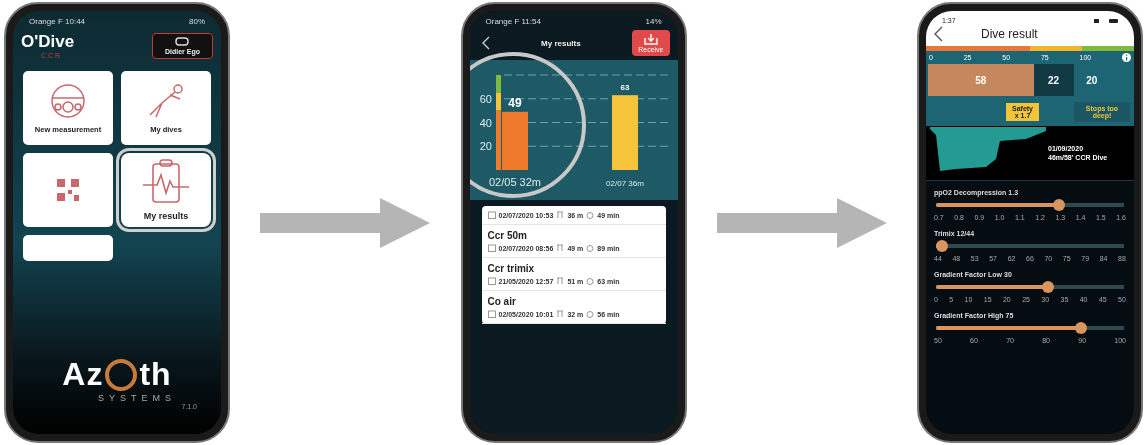 This screenshot has width=1145, height=445. Describe the element at coordinates (514, 102) in the screenshot. I see `bar-value-label: 49` at that location.